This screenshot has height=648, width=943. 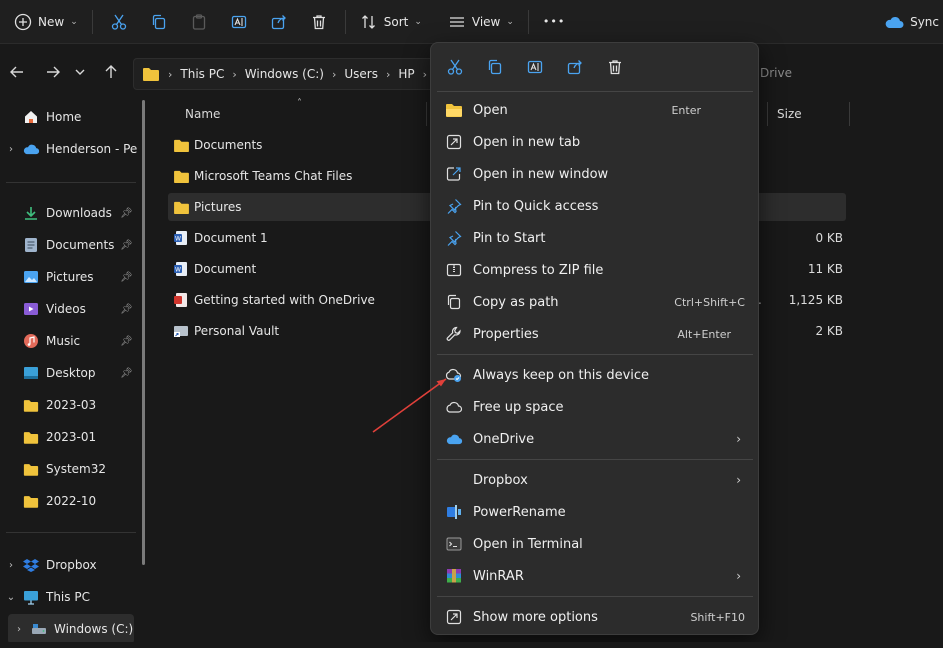 What do you see at coordinates (69, 309) in the screenshot?
I see `sidebar-item-videos: Videos 📌︎` at bounding box center [69, 309].